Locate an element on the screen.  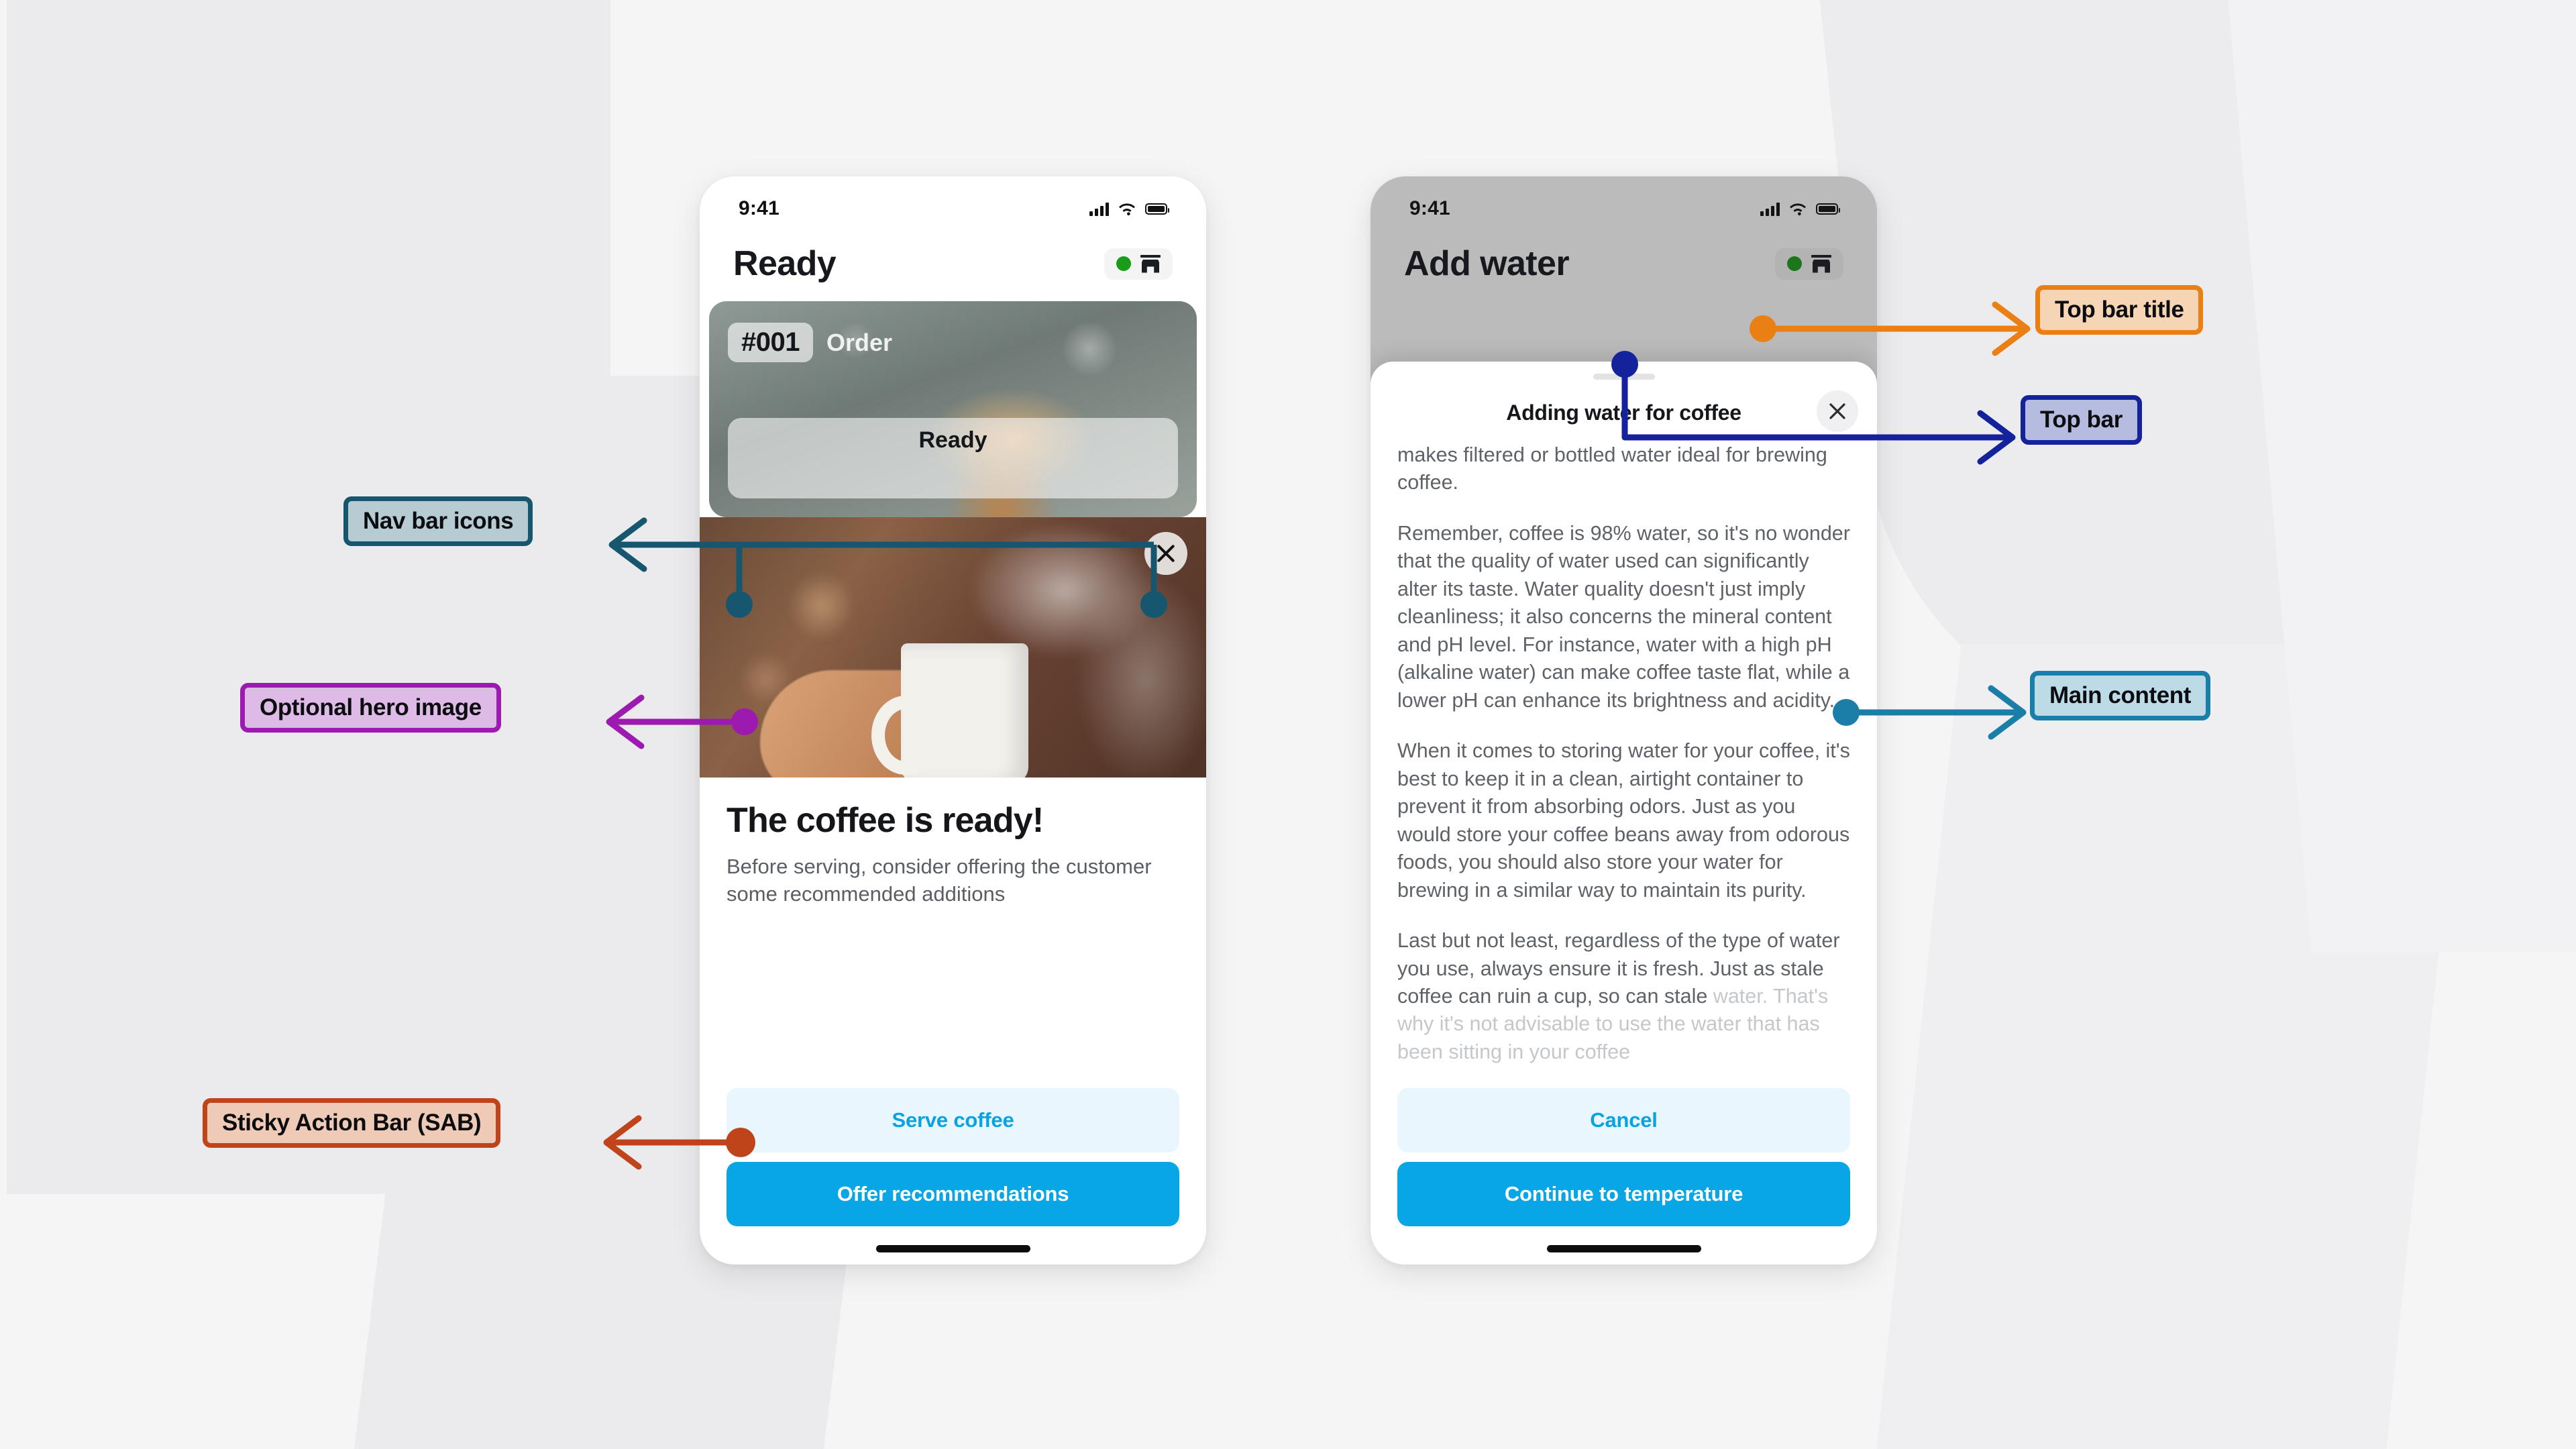
nav-bar: Ready is located at coordinates (953, 265).